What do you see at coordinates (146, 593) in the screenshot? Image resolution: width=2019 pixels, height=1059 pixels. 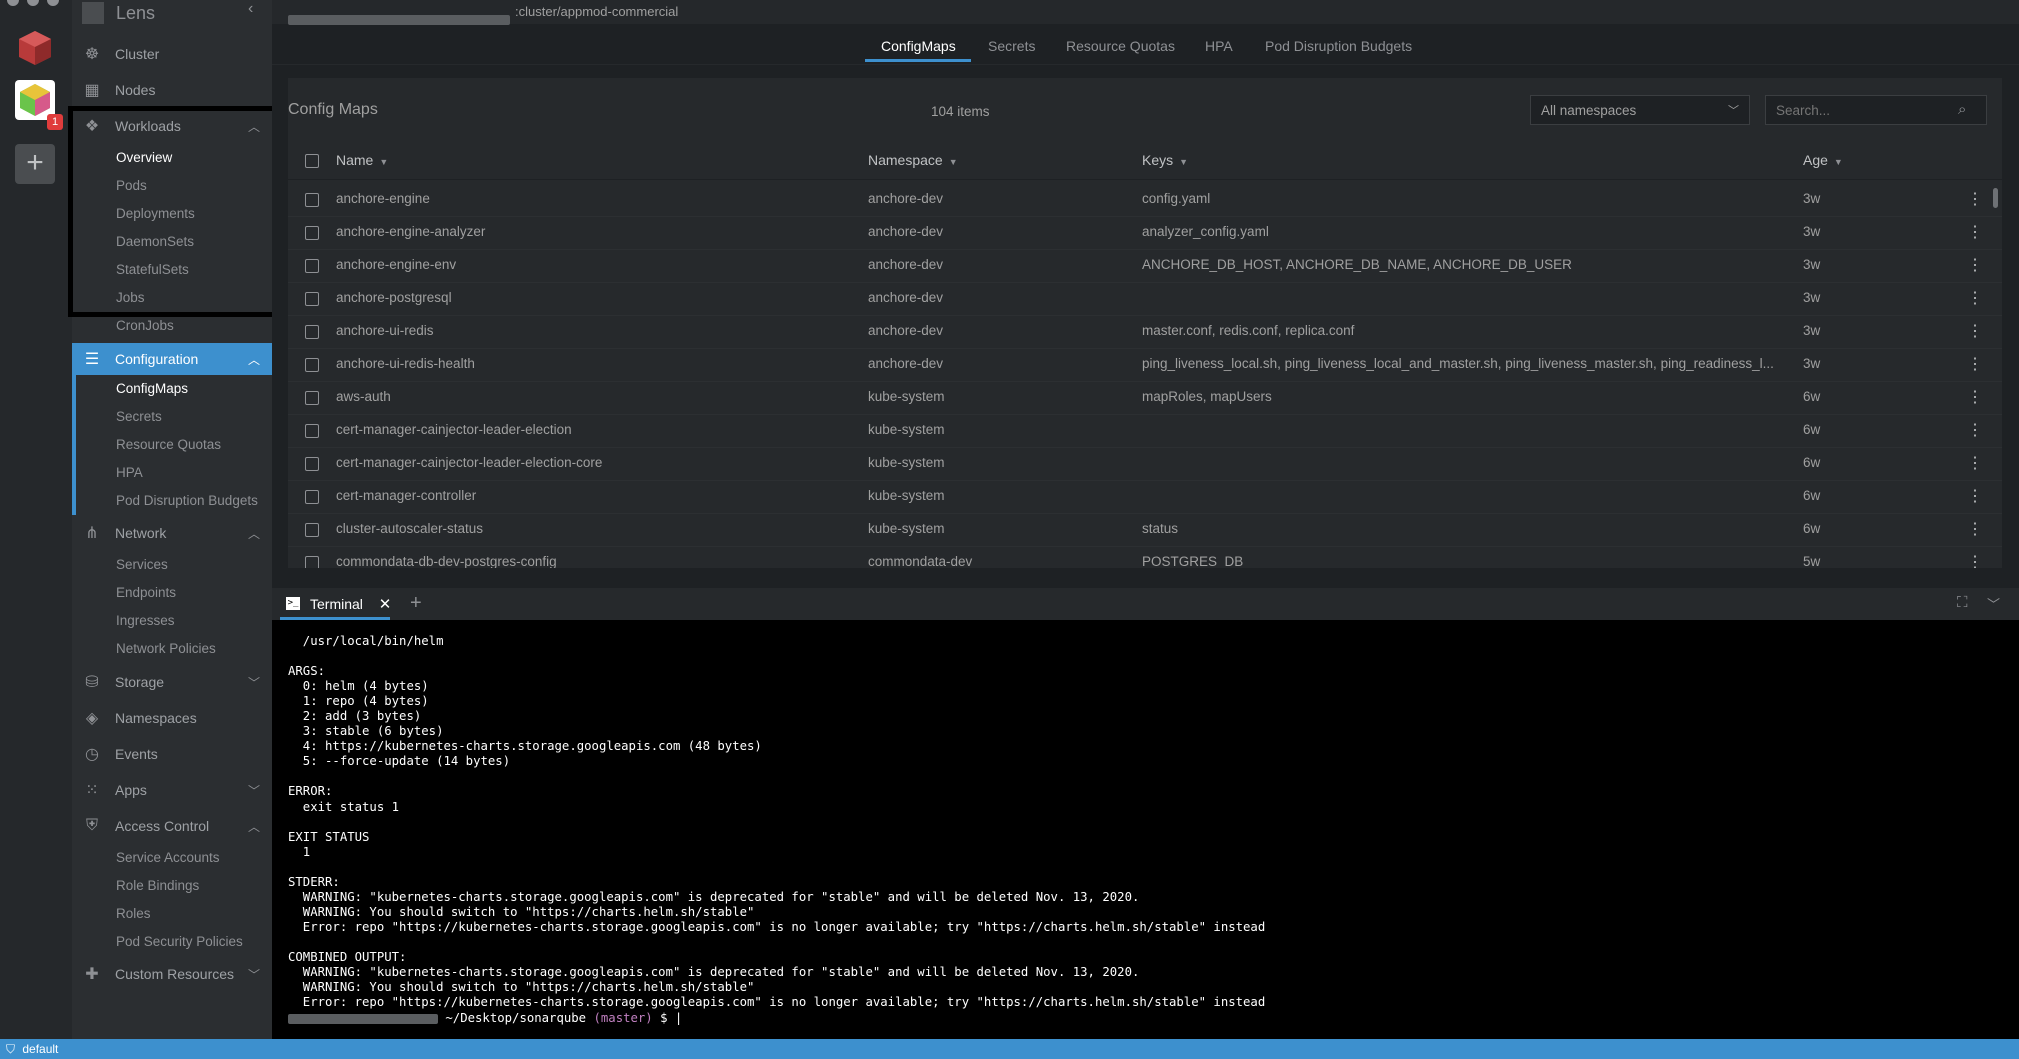 I see `sidebar-item-endpoints: Endpoints` at bounding box center [146, 593].